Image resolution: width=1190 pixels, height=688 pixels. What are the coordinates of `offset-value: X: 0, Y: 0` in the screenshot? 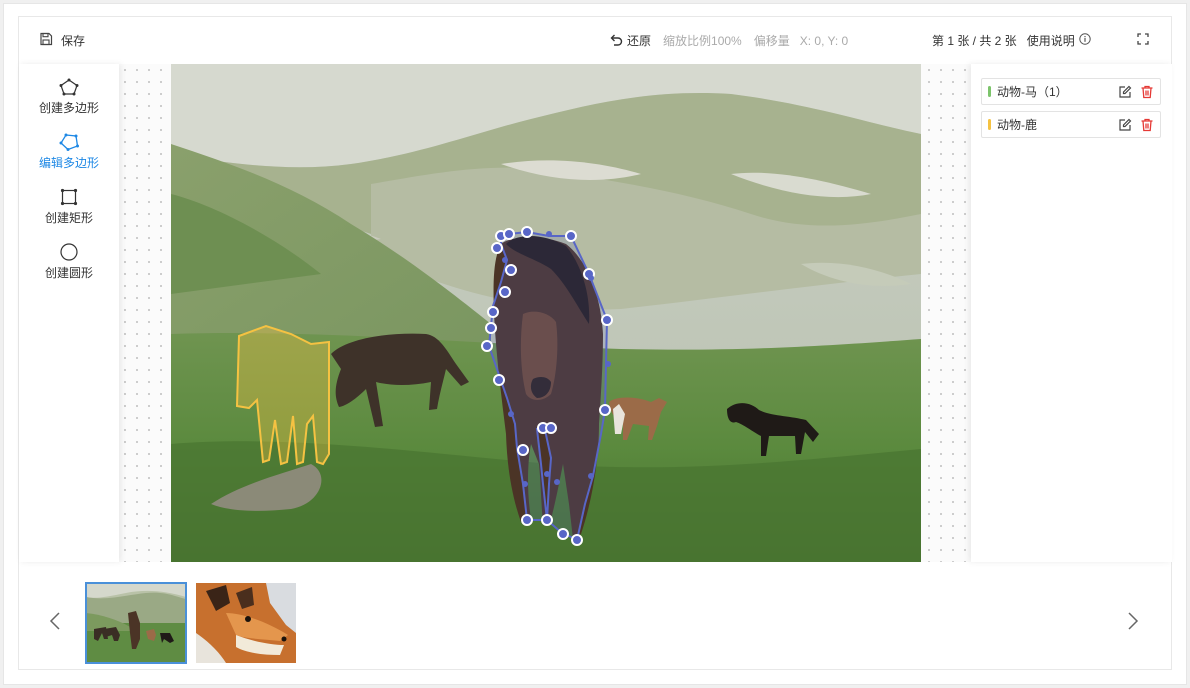 It's located at (824, 40).